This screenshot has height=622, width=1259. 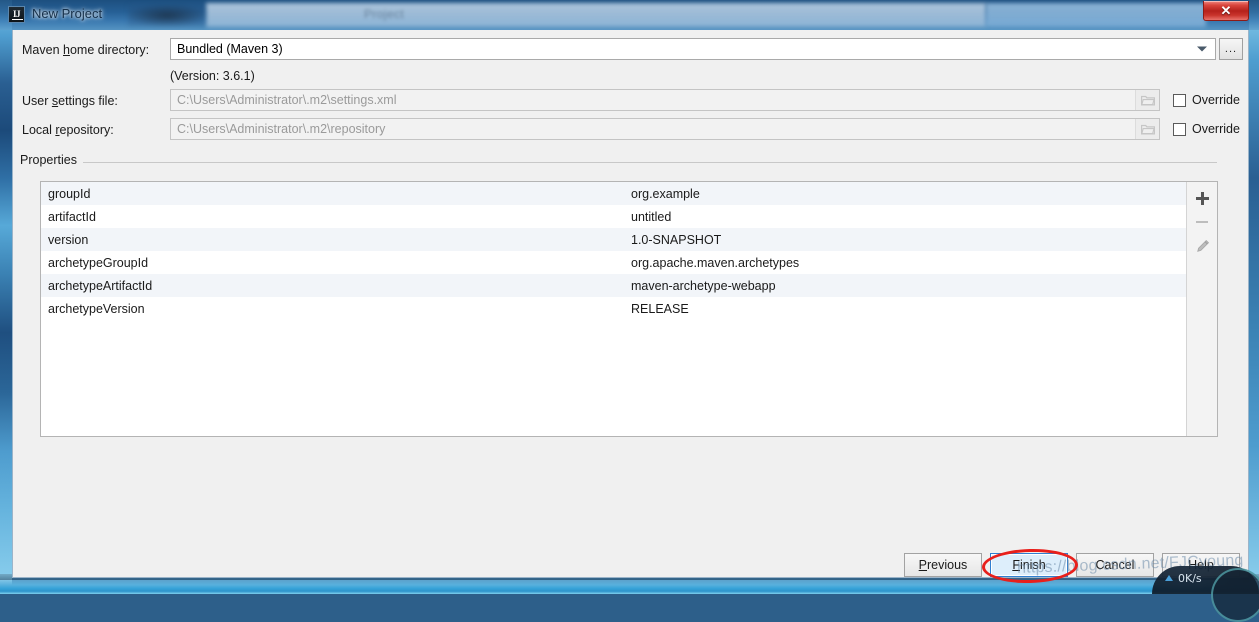 What do you see at coordinates (1216, 129) in the screenshot?
I see `local-repository-override-label: Override` at bounding box center [1216, 129].